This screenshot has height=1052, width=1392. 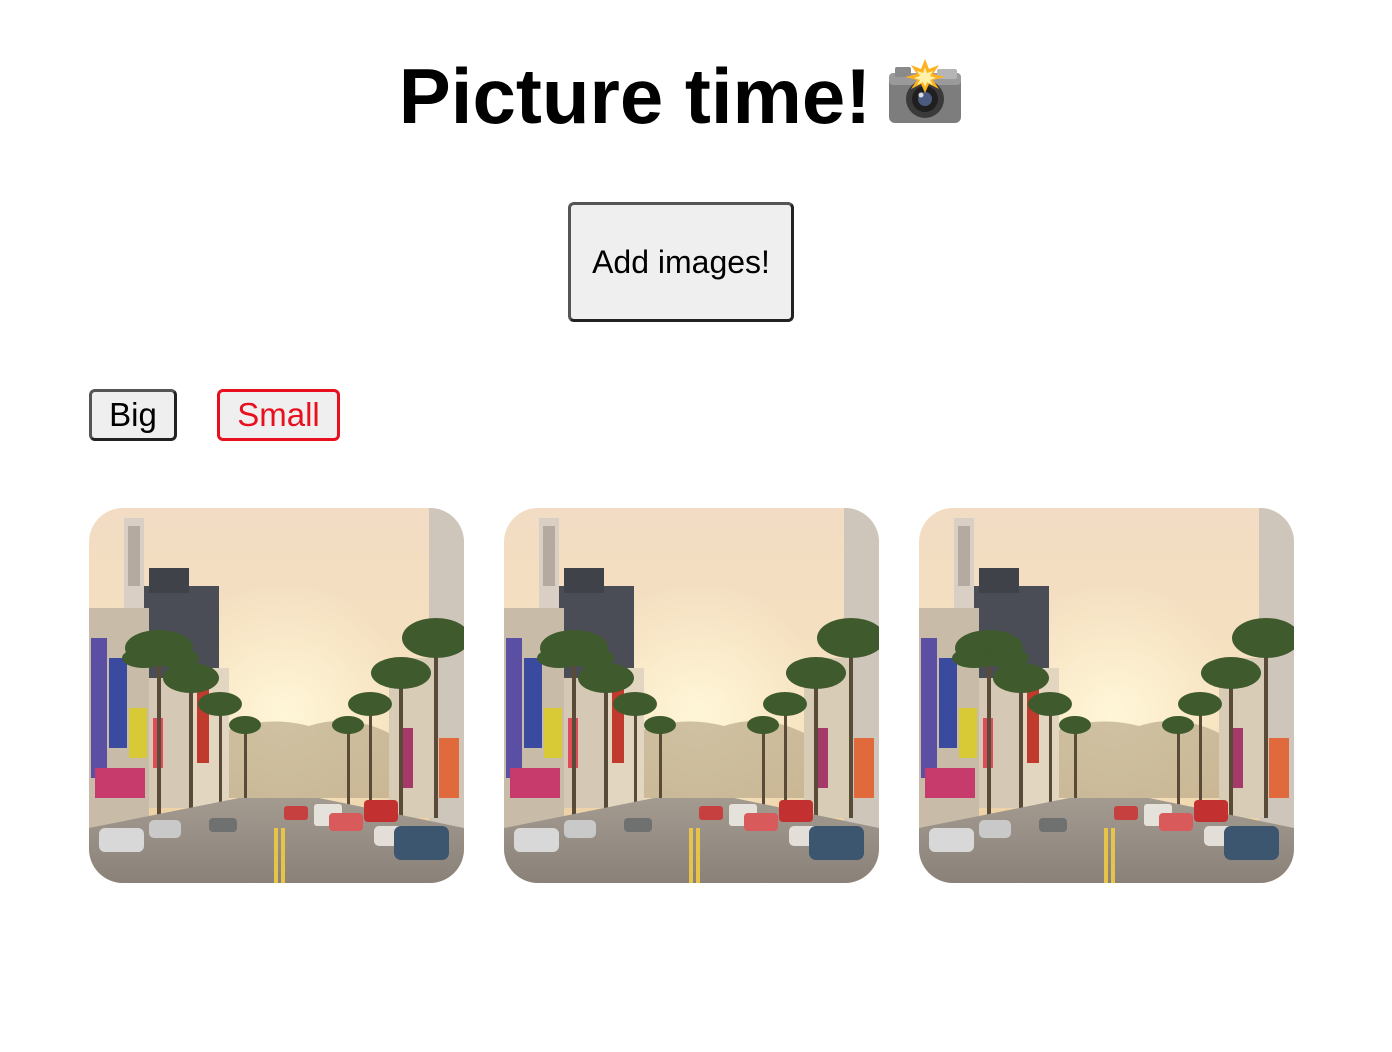 What do you see at coordinates (925, 100) in the screenshot?
I see `camera-flash-icon` at bounding box center [925, 100].